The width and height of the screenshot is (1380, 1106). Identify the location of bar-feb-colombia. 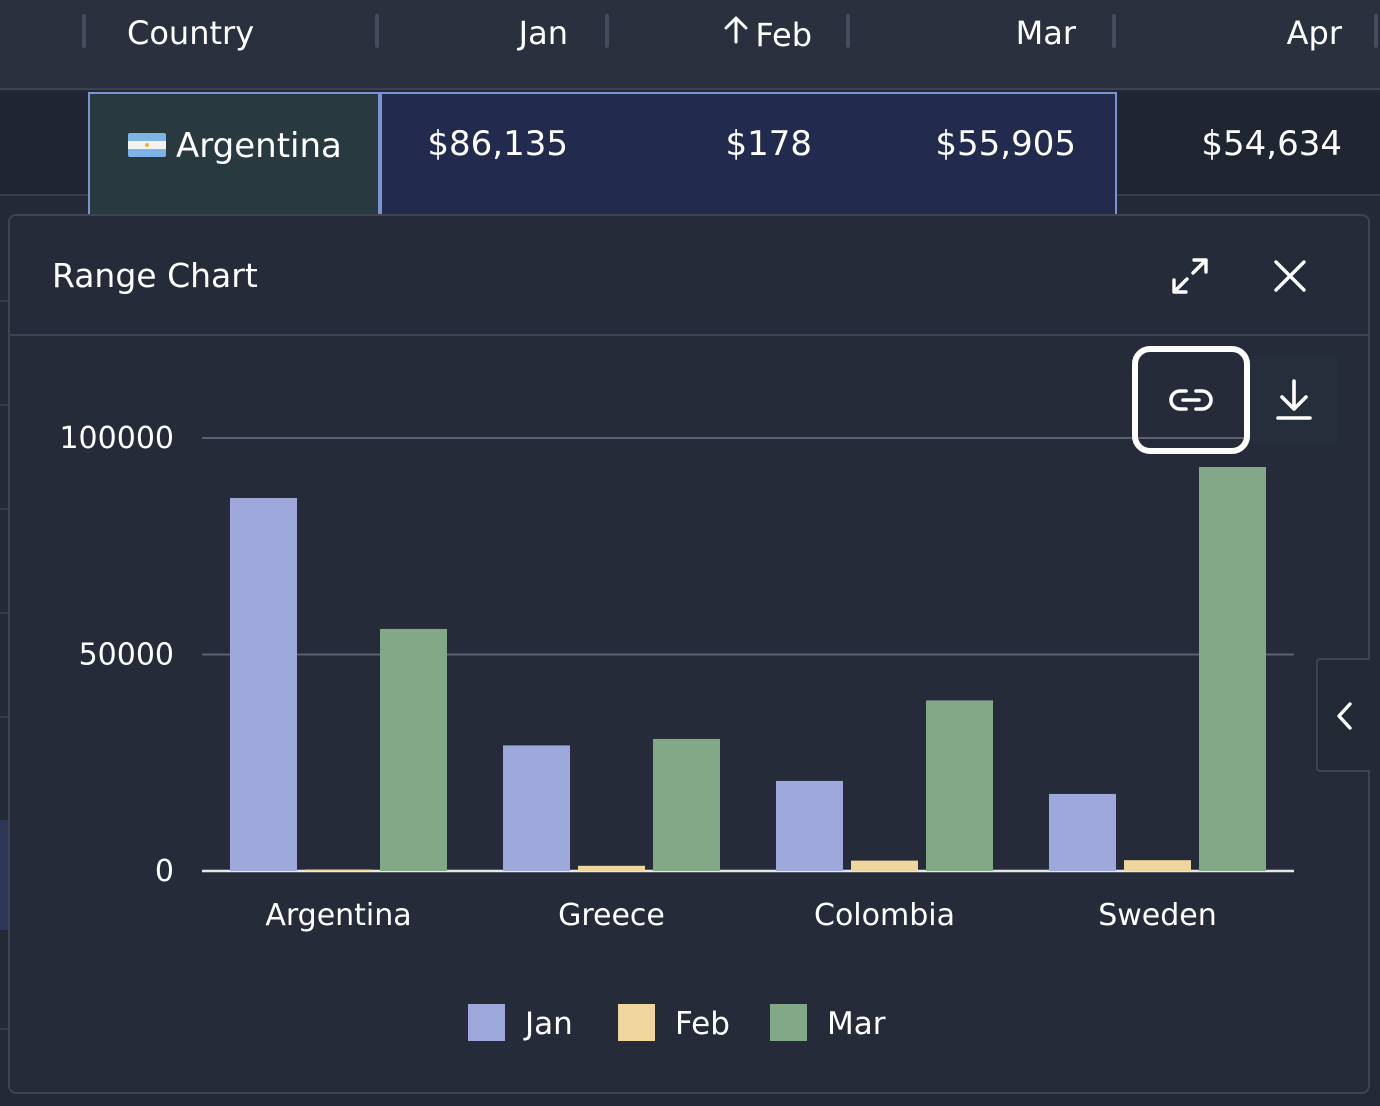
(884, 865).